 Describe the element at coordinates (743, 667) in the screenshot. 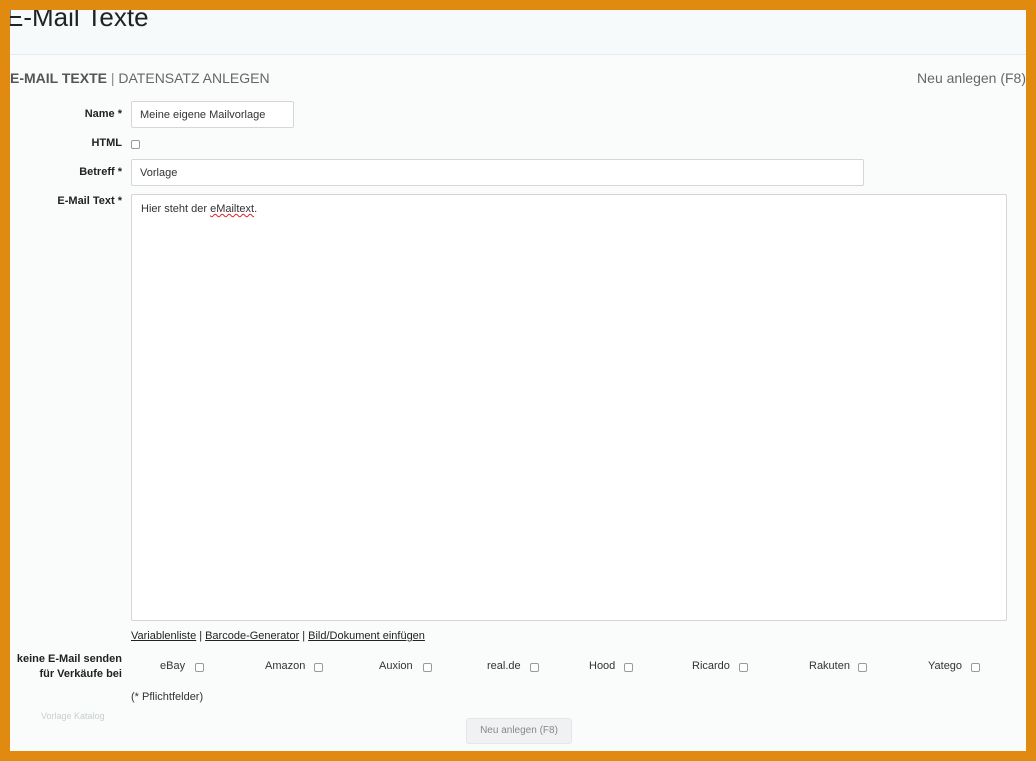

I see `marketplace-checkbox-ricardo` at that location.